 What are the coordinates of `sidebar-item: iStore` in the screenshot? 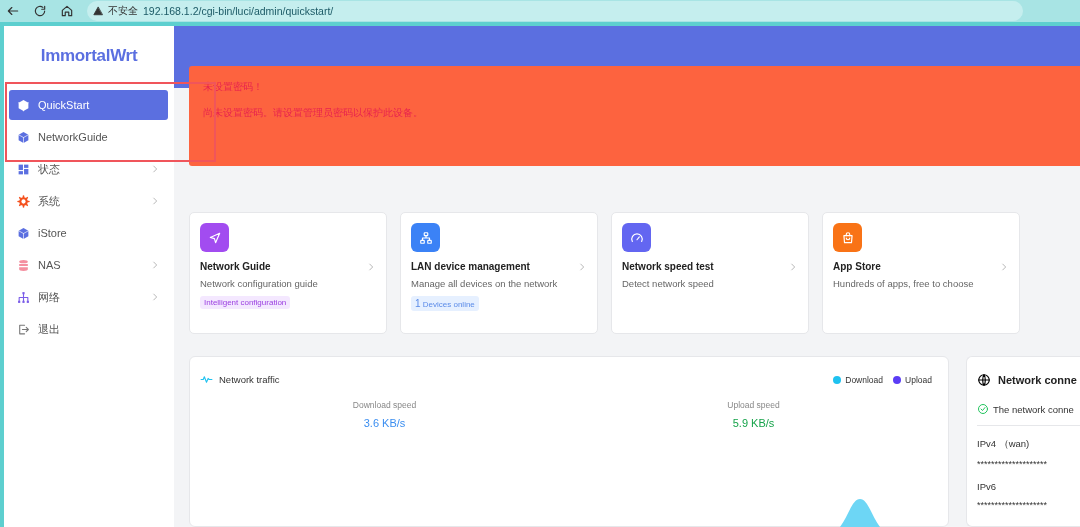 It's located at (88, 233).